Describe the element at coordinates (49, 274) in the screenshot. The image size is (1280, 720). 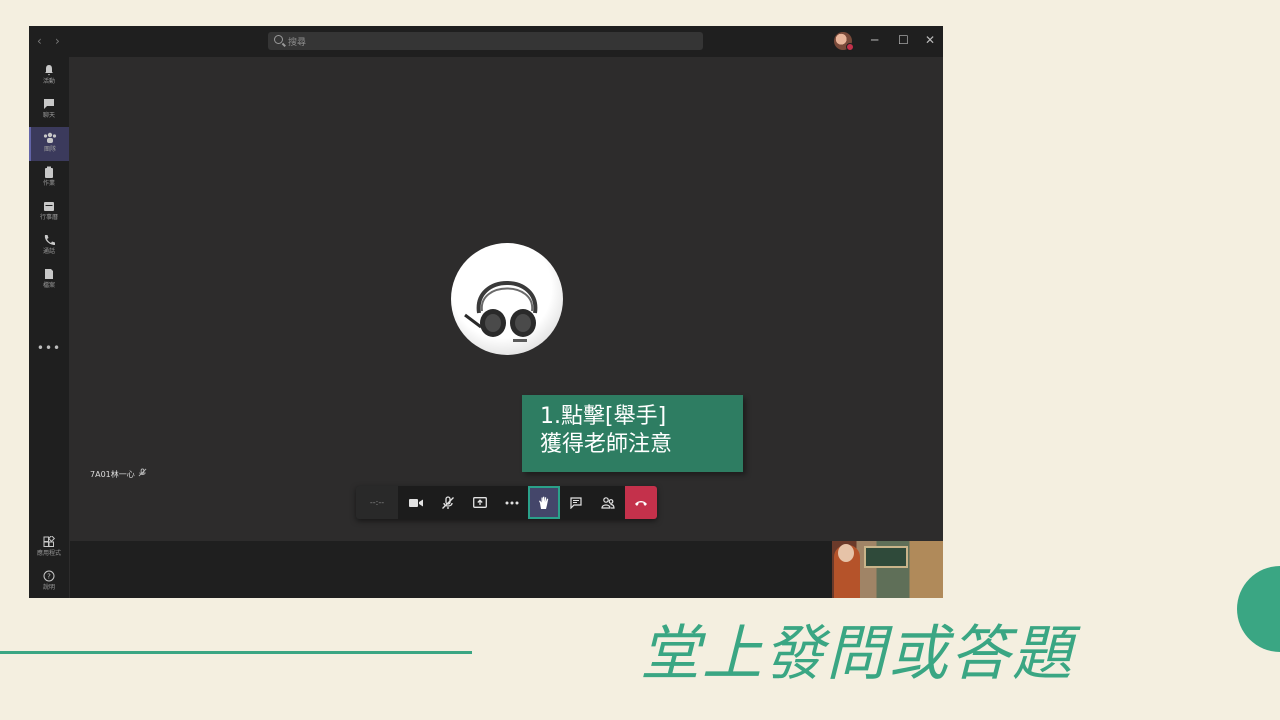
I see `files-icon` at that location.